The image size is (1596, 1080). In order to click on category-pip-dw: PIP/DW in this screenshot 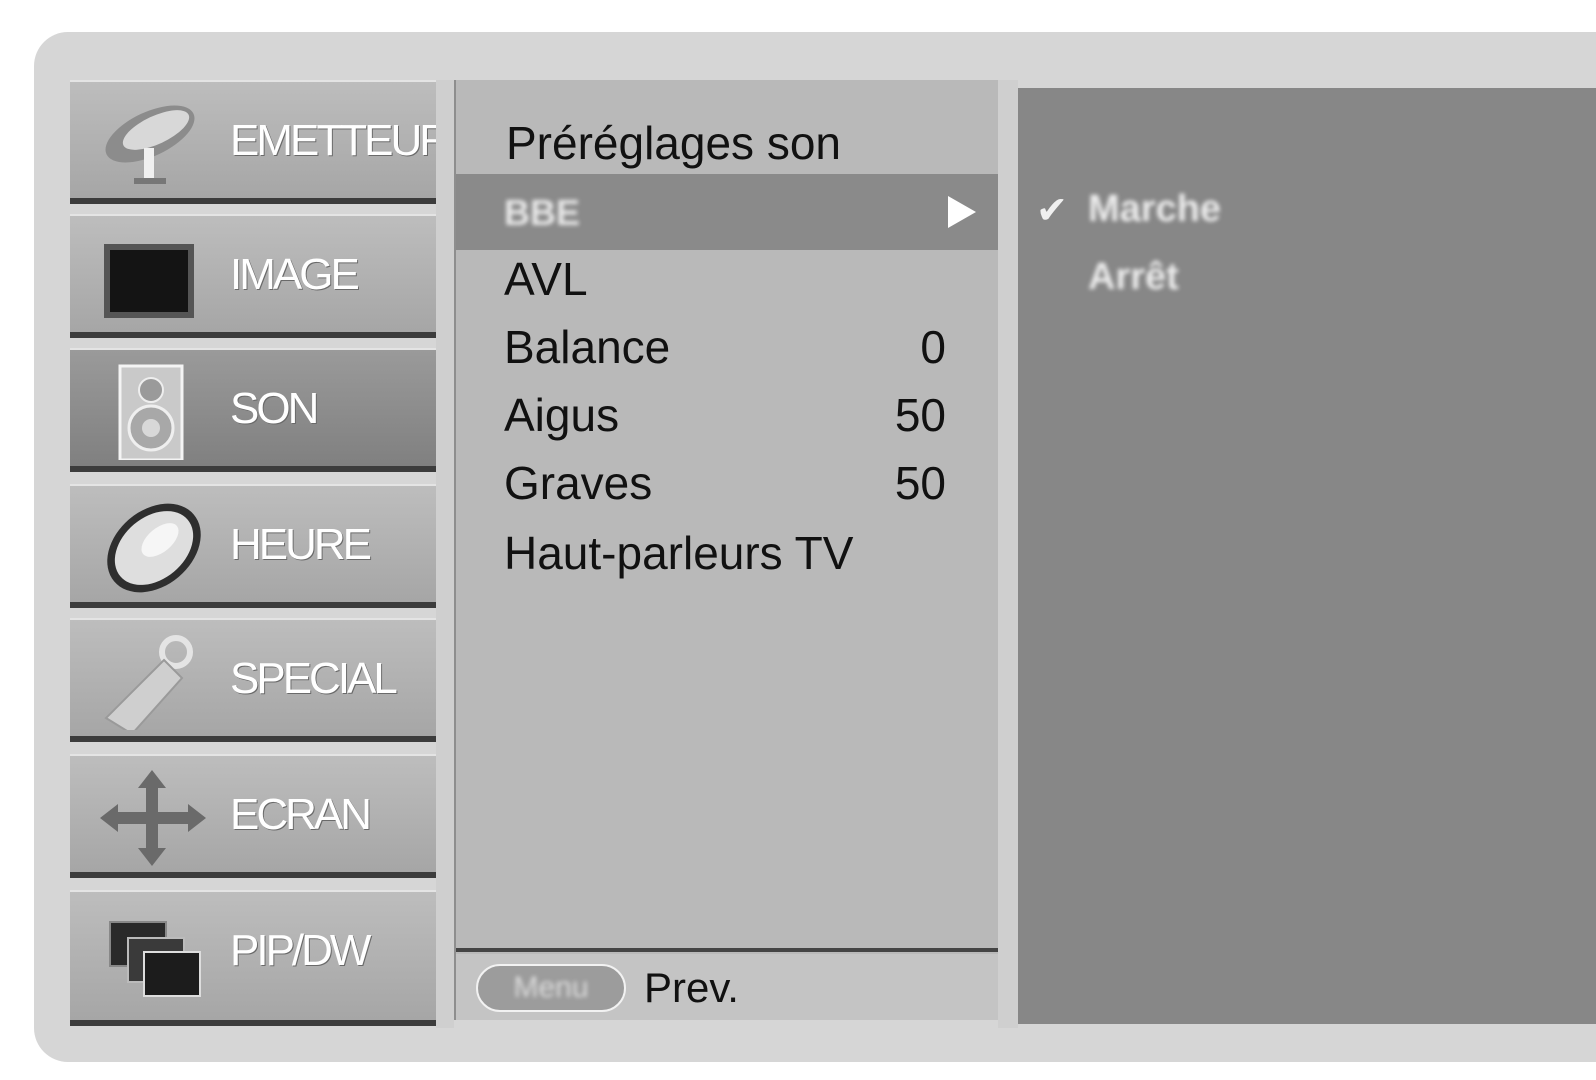, I will do `click(253, 958)`.